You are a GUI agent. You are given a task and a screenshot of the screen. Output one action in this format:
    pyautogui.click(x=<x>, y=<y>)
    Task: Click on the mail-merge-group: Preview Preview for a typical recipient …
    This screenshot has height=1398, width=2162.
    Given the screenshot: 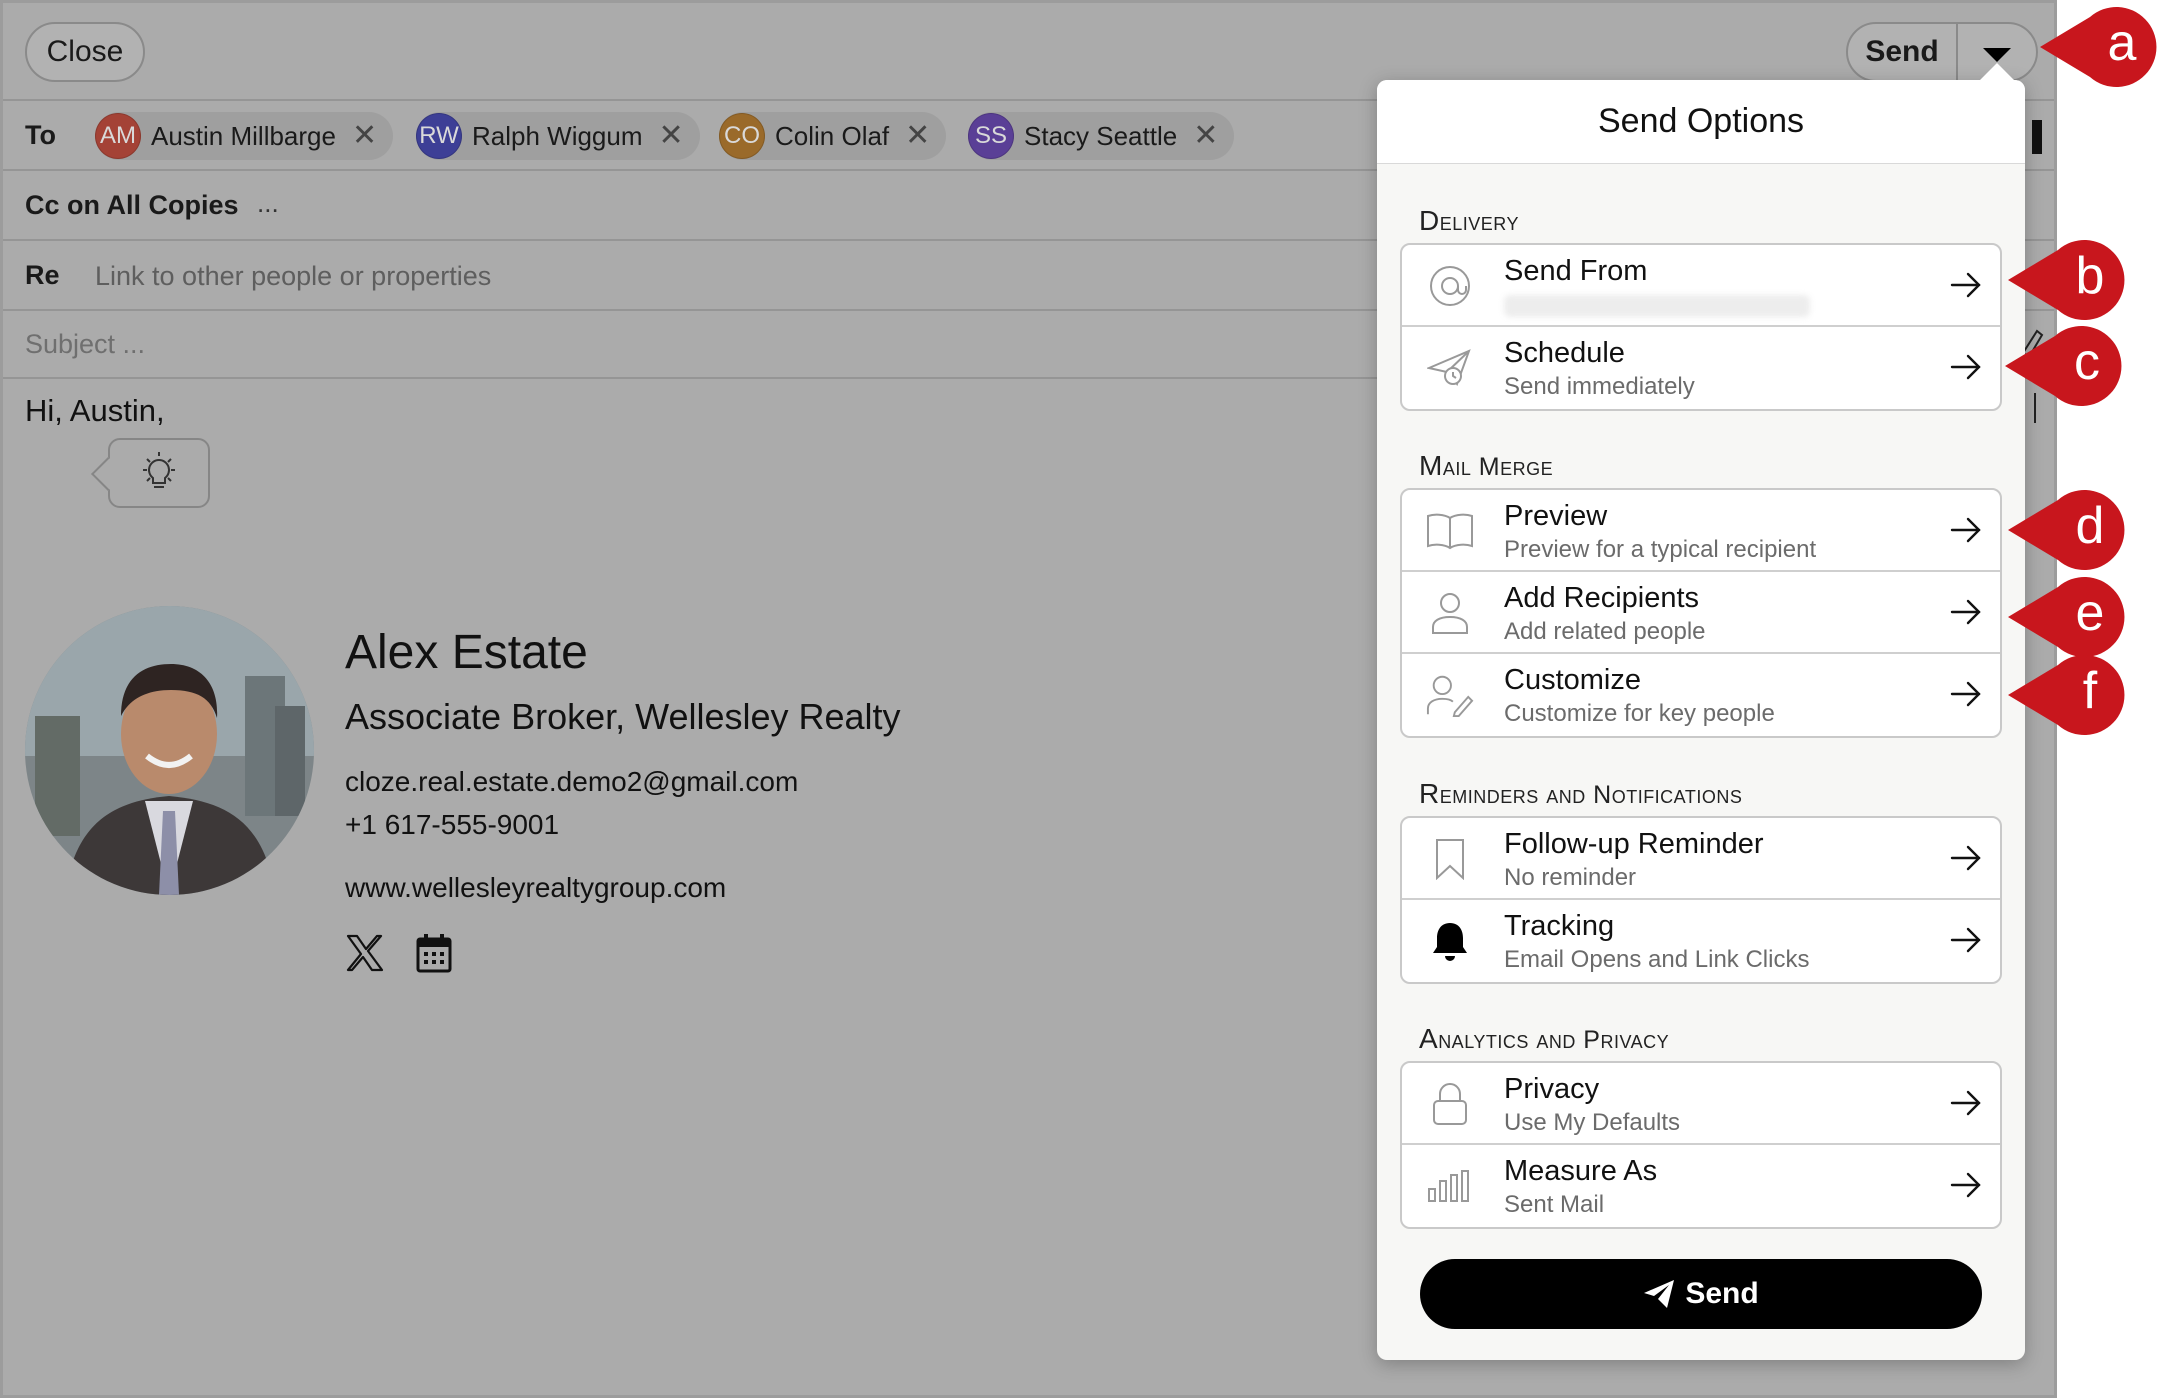 What is the action you would take?
    pyautogui.click(x=1701, y=613)
    